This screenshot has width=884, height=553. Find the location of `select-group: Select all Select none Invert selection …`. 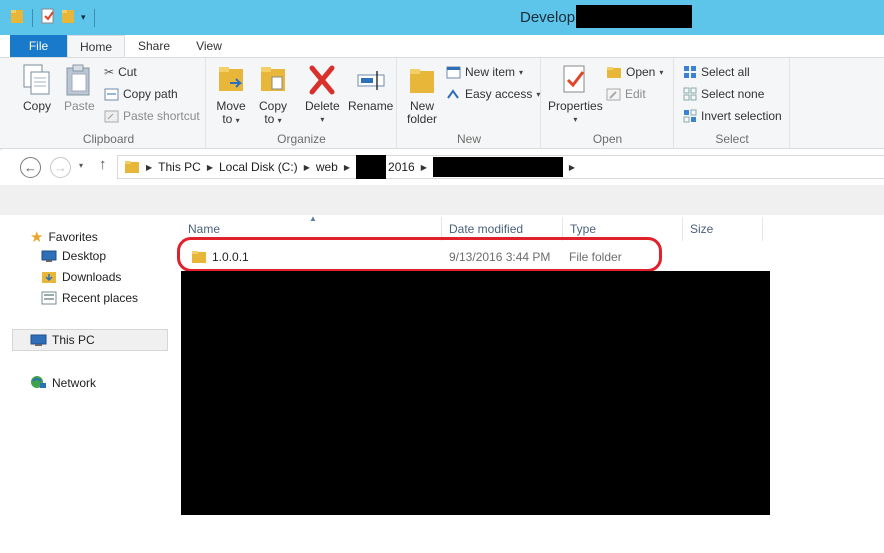

select-group: Select all Select none Invert selection … is located at coordinates (732, 103).